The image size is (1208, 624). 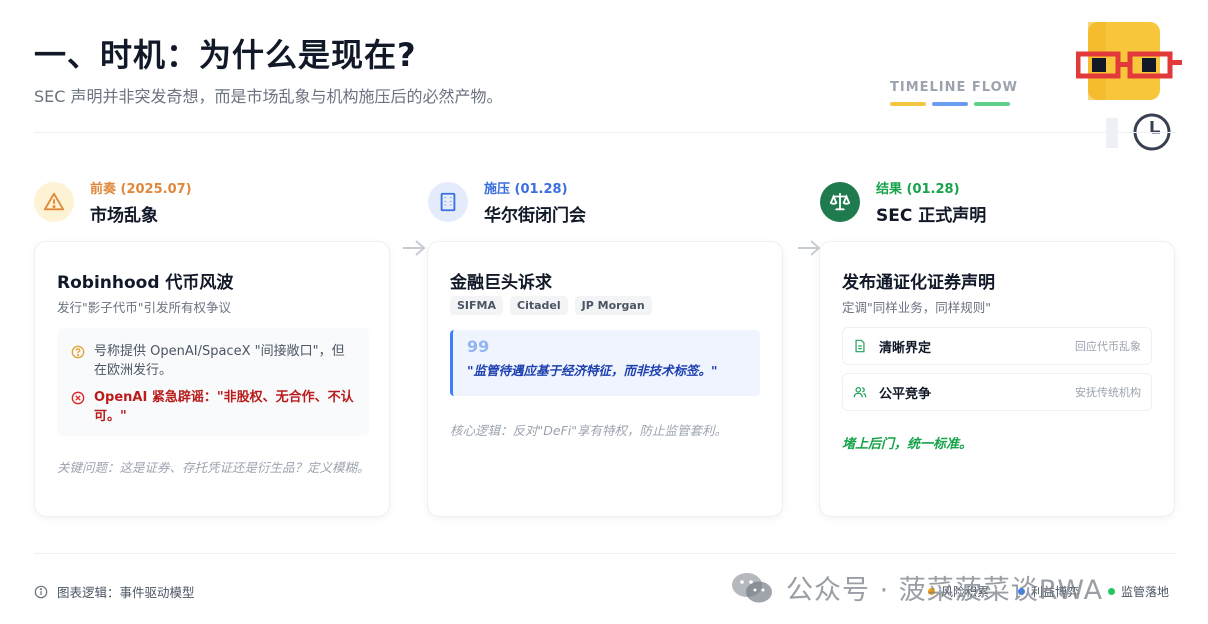 I want to click on watermark-text: 公众号 · 菠菜菠菜谈RWA, so click(x=945, y=590).